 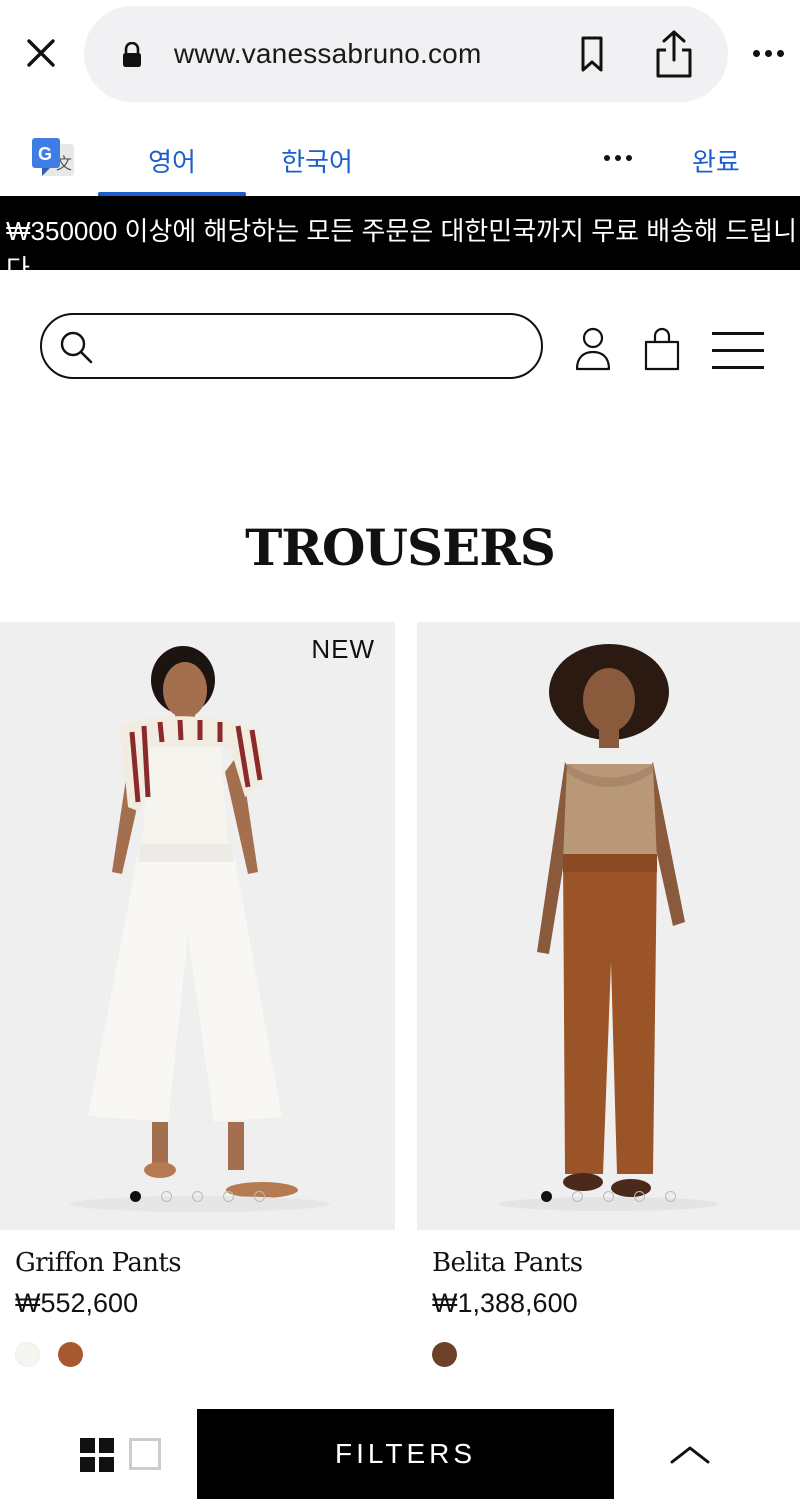 I want to click on bookmark-icon, so click(x=592, y=54).